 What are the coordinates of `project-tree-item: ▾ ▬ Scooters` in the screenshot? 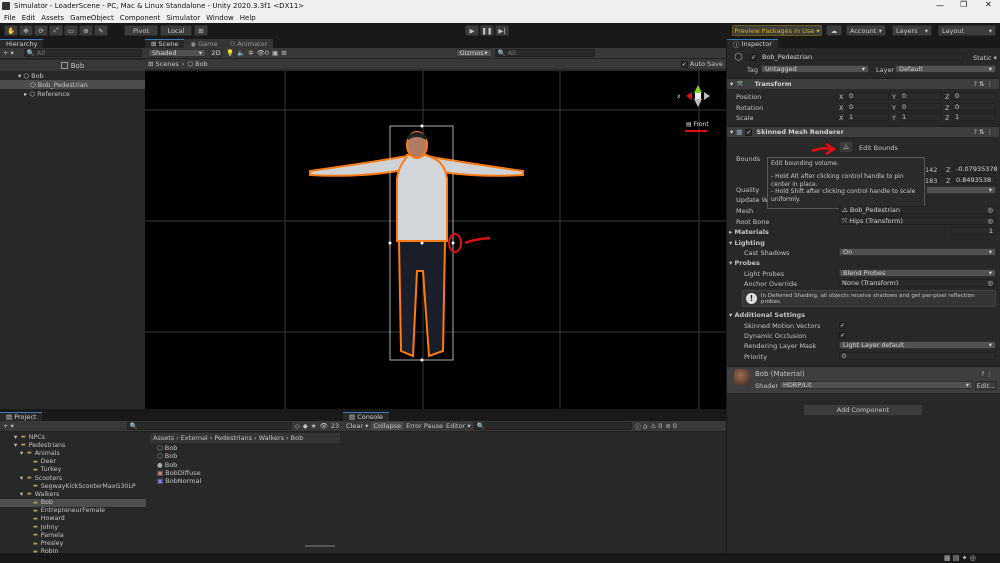 It's located at (73, 478).